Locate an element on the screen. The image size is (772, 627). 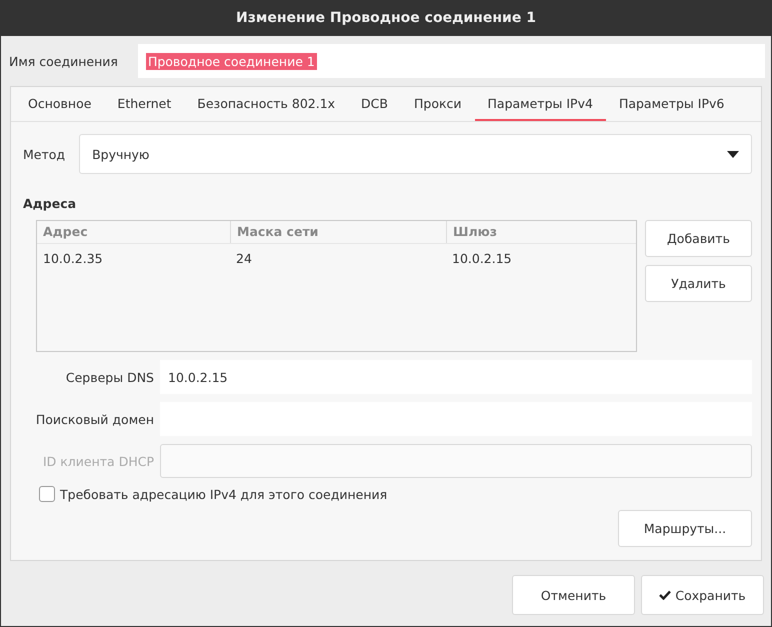
checkbox is located at coordinates (47, 494).